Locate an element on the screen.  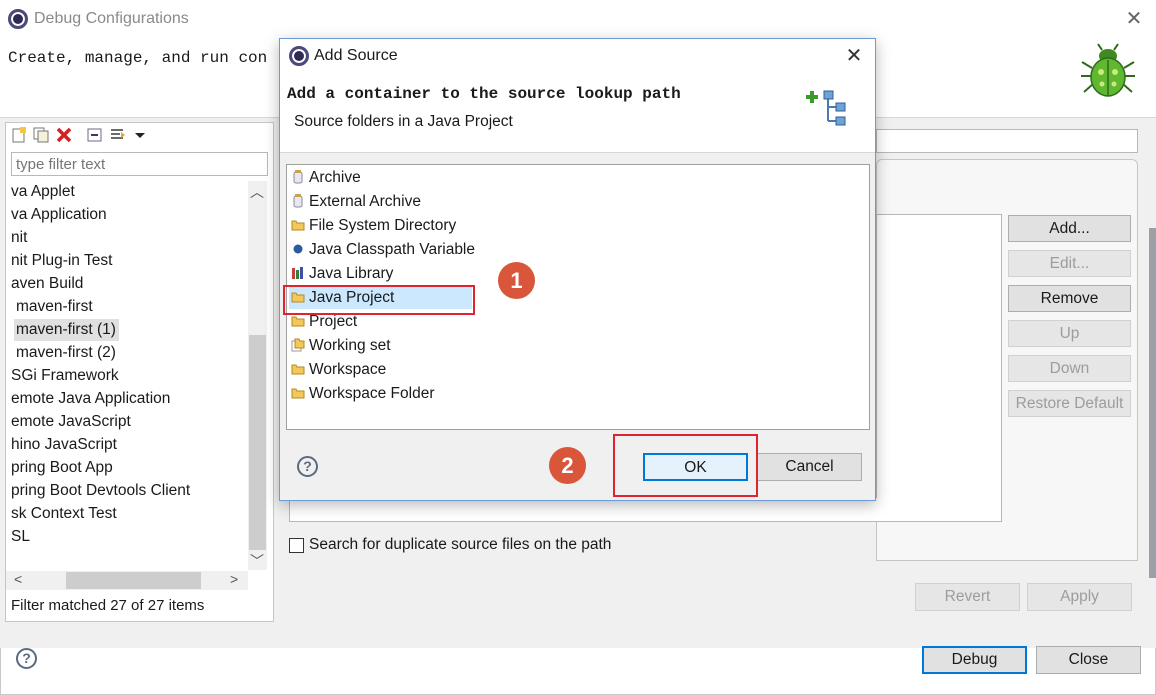
source-item-label: Java Library is located at coordinates (351, 273).